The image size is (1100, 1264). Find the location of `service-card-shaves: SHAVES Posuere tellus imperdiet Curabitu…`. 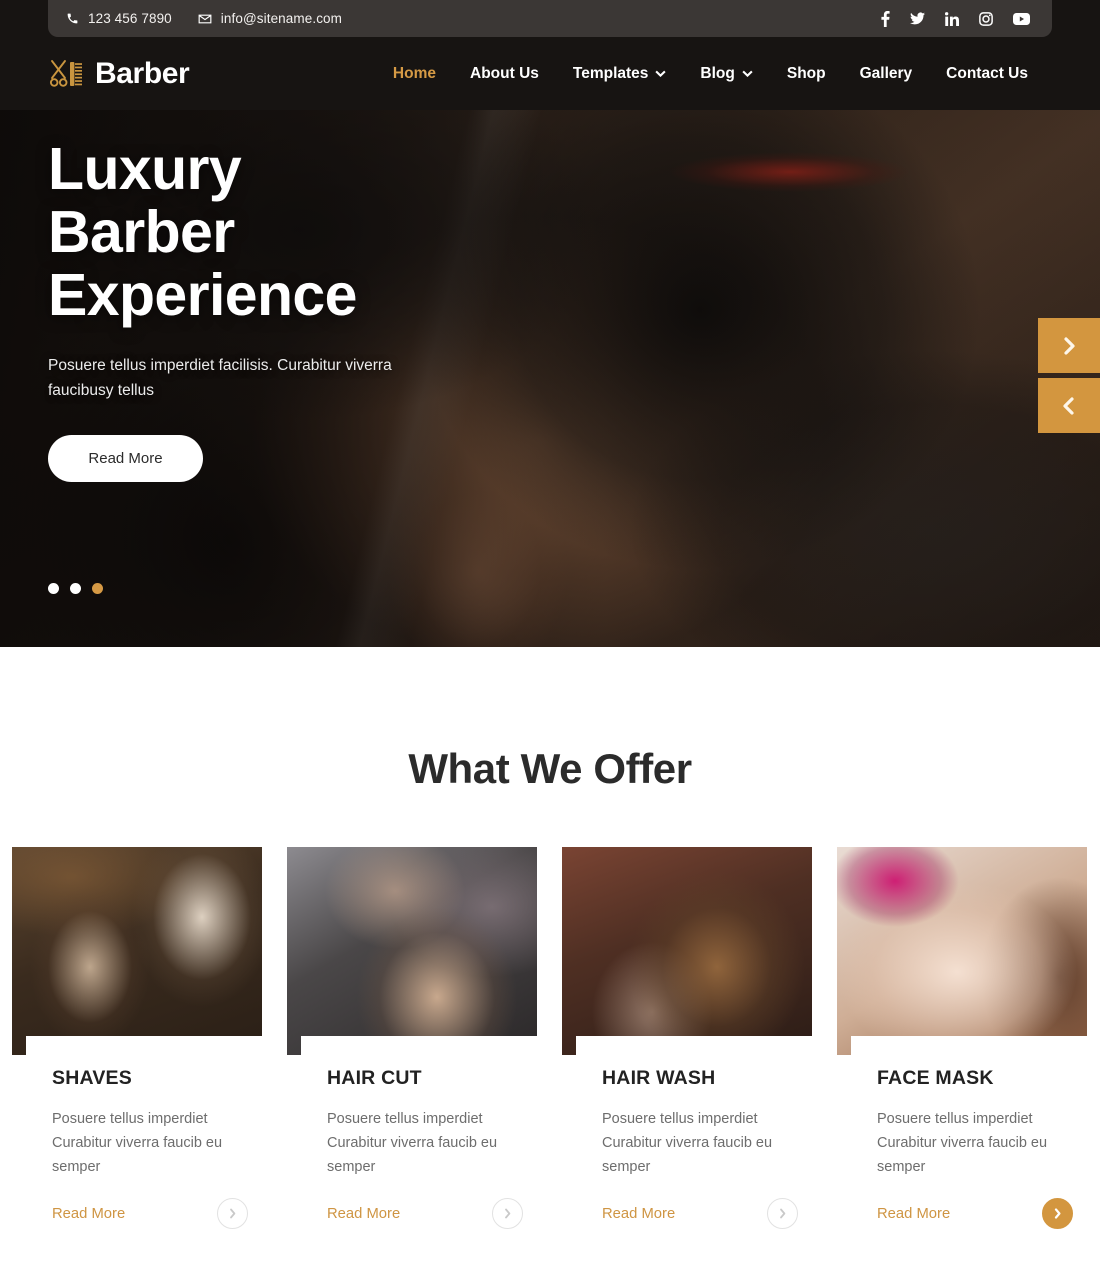

service-card-shaves: SHAVES Posuere tellus imperdiet Curabitu… is located at coordinates (137, 1055).